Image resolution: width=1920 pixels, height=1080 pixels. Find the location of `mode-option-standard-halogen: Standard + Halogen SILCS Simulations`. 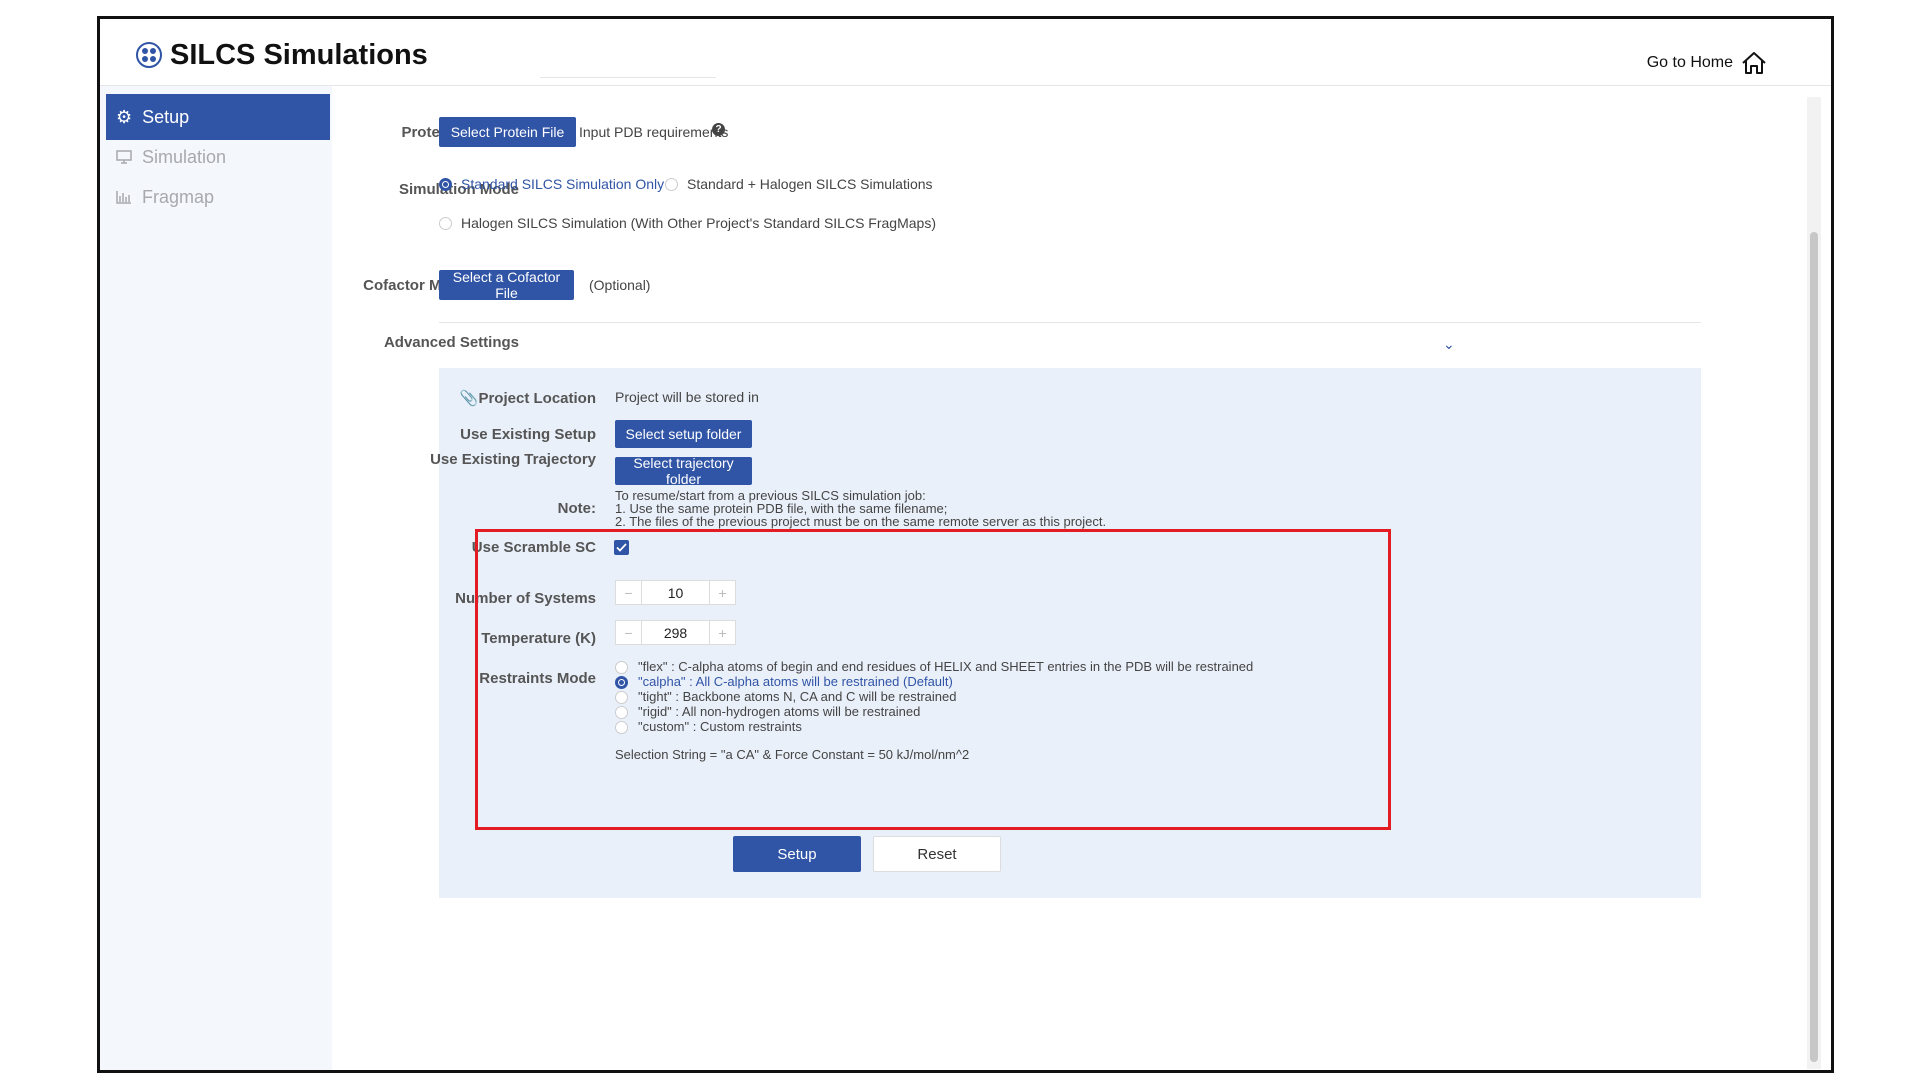

mode-option-standard-halogen: Standard + Halogen SILCS Simulations is located at coordinates (810, 184).